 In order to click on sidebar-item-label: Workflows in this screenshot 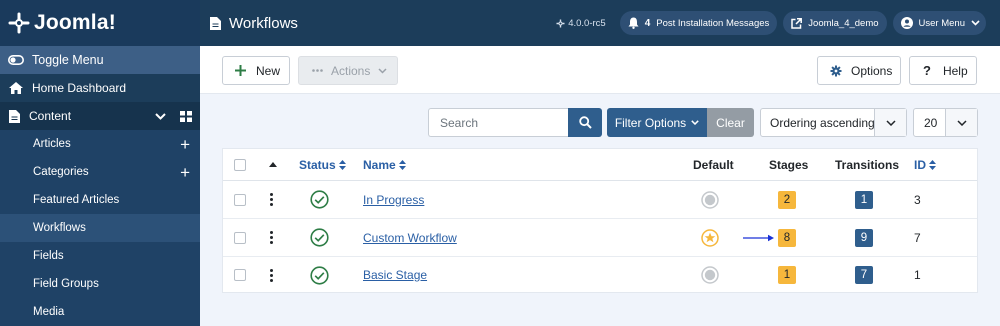, I will do `click(59, 228)`.